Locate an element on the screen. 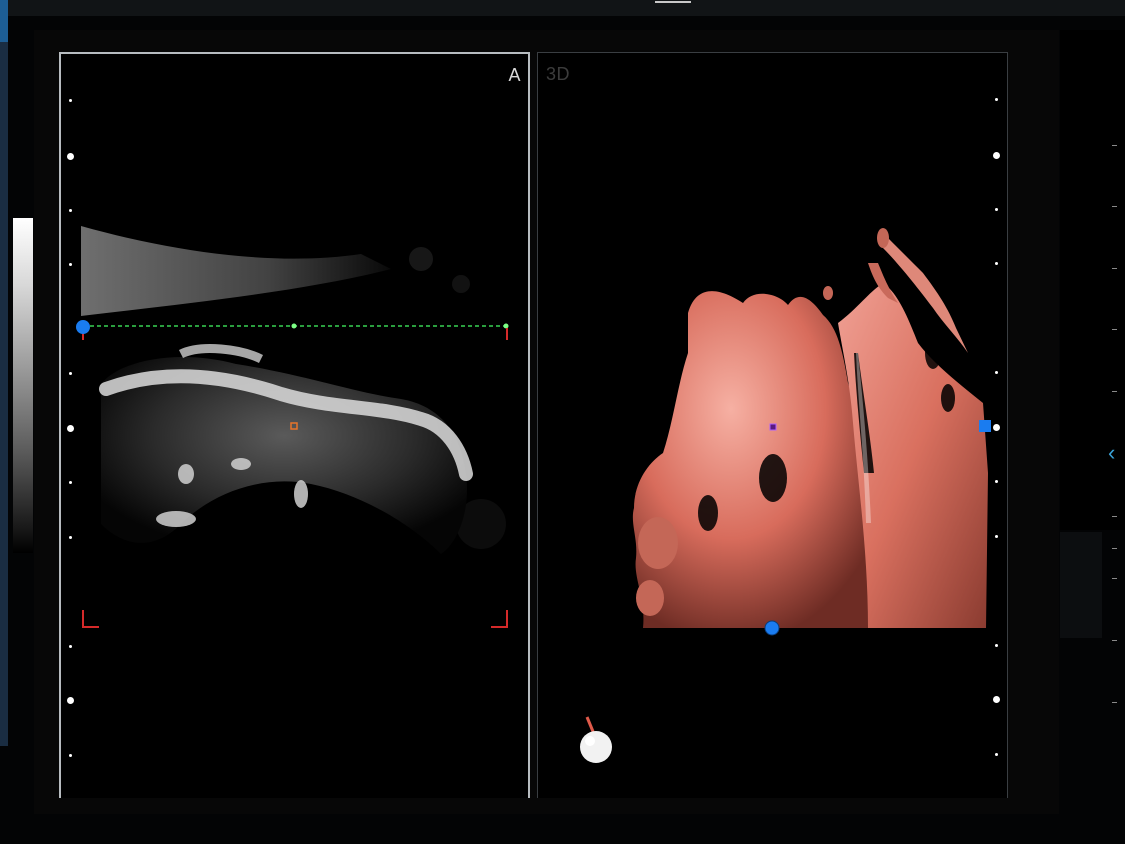  ruler-panel-block is located at coordinates (1081, 585).